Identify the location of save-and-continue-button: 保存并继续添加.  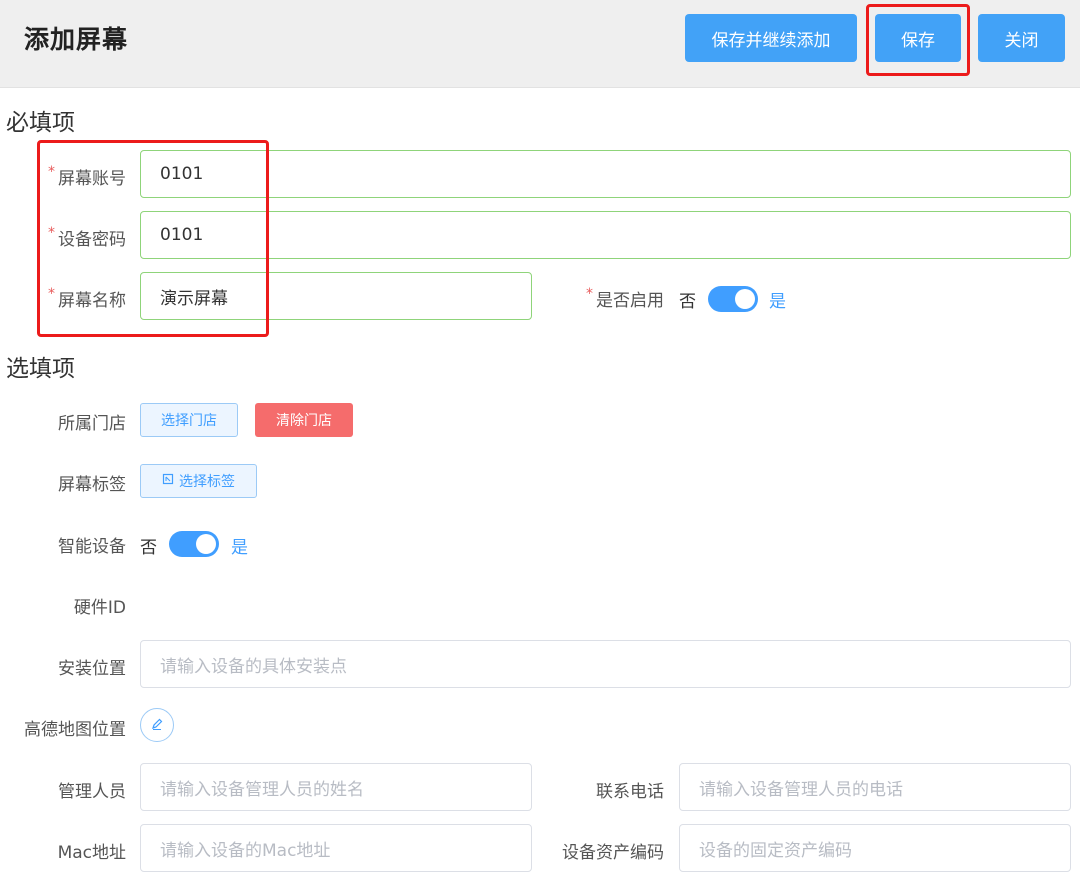
(771, 38).